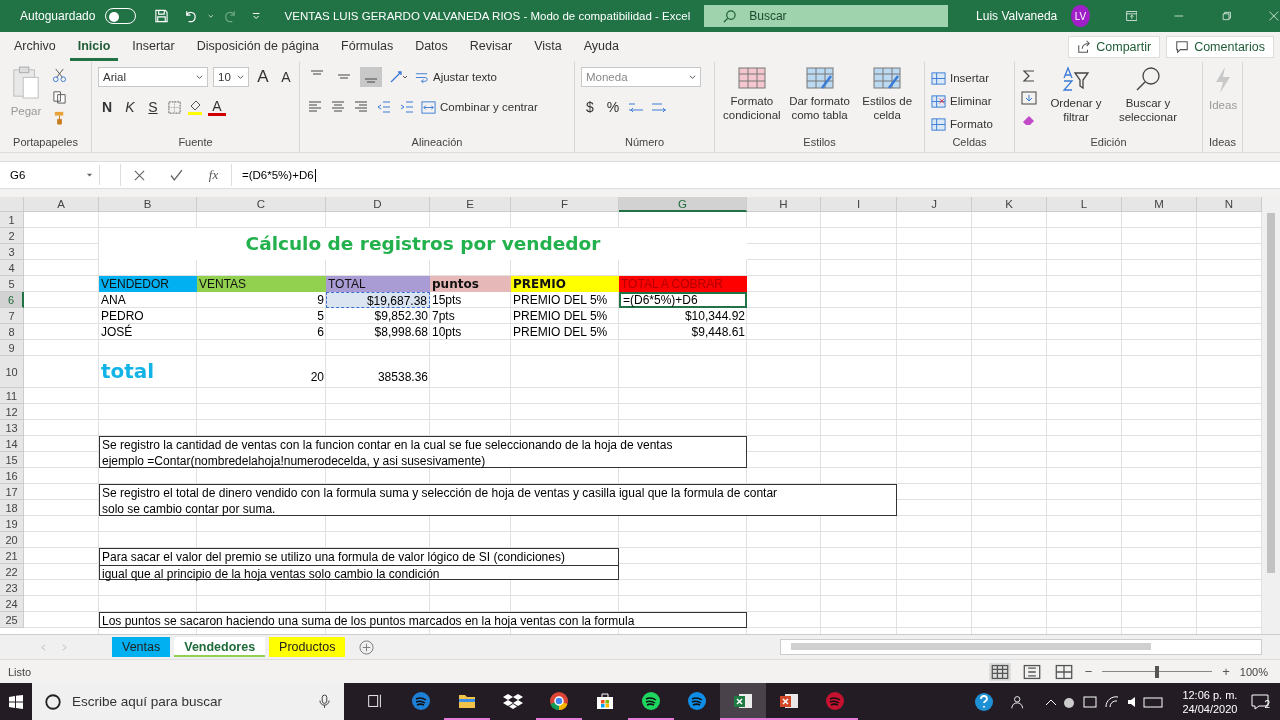 The width and height of the screenshot is (1280, 720). I want to click on italic-button: K, so click(130, 107).